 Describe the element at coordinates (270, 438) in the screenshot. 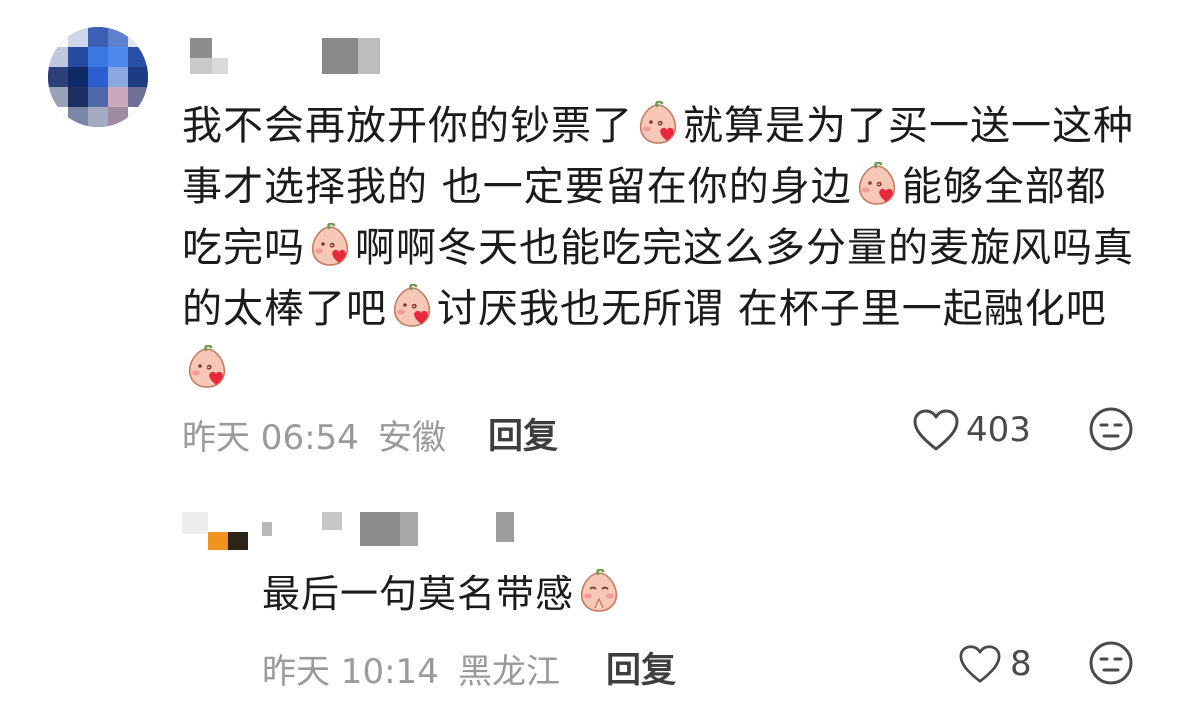

I see `comment-time: 昨天 06:54` at that location.